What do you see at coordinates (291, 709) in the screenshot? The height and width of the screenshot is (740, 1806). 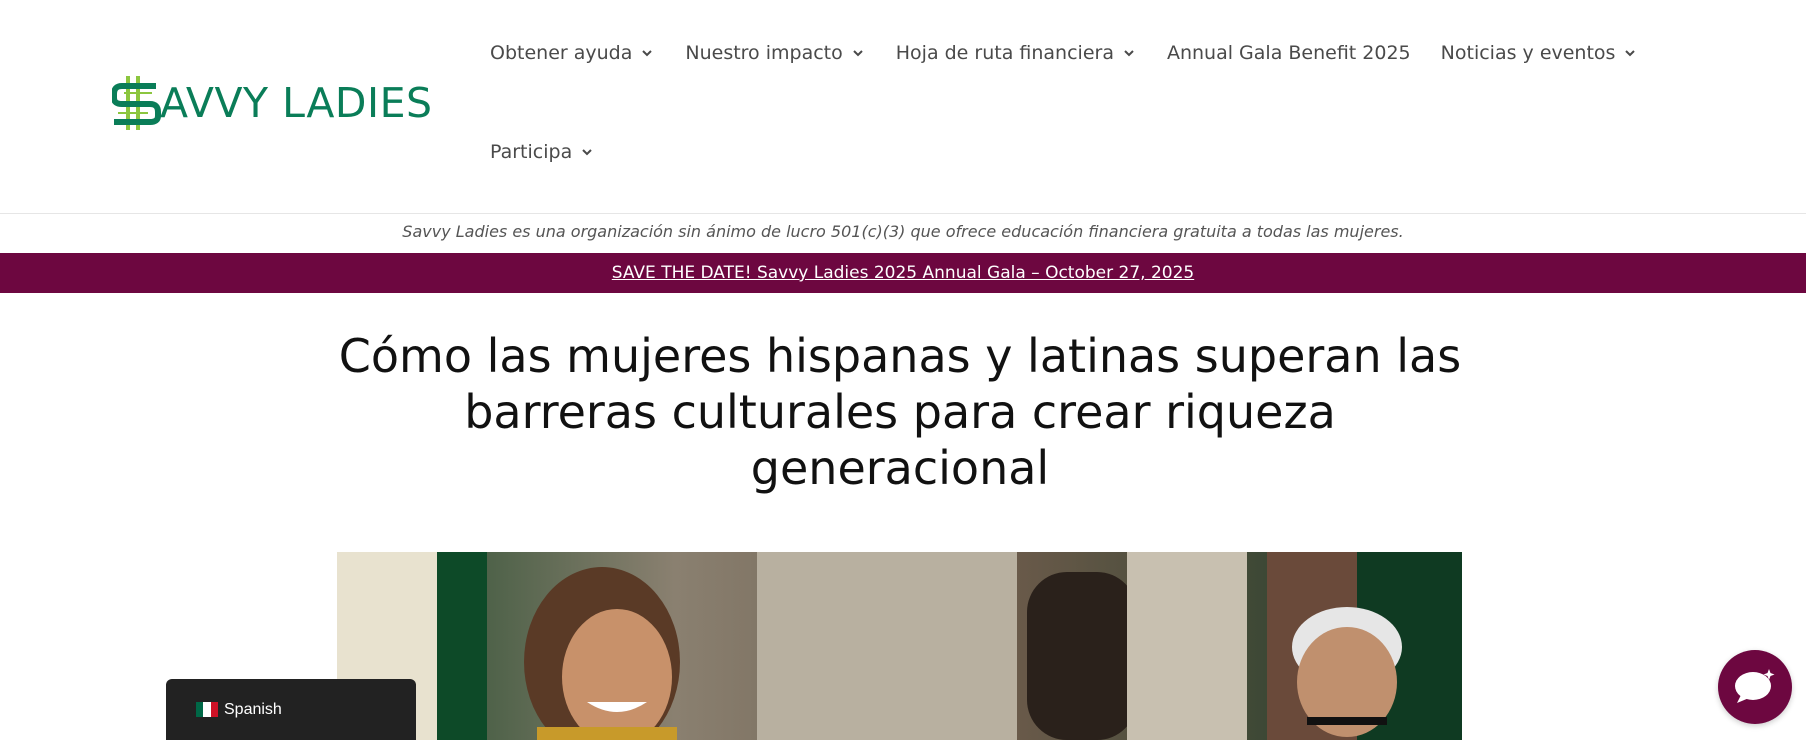 I see `language-switcher: Spanish` at bounding box center [291, 709].